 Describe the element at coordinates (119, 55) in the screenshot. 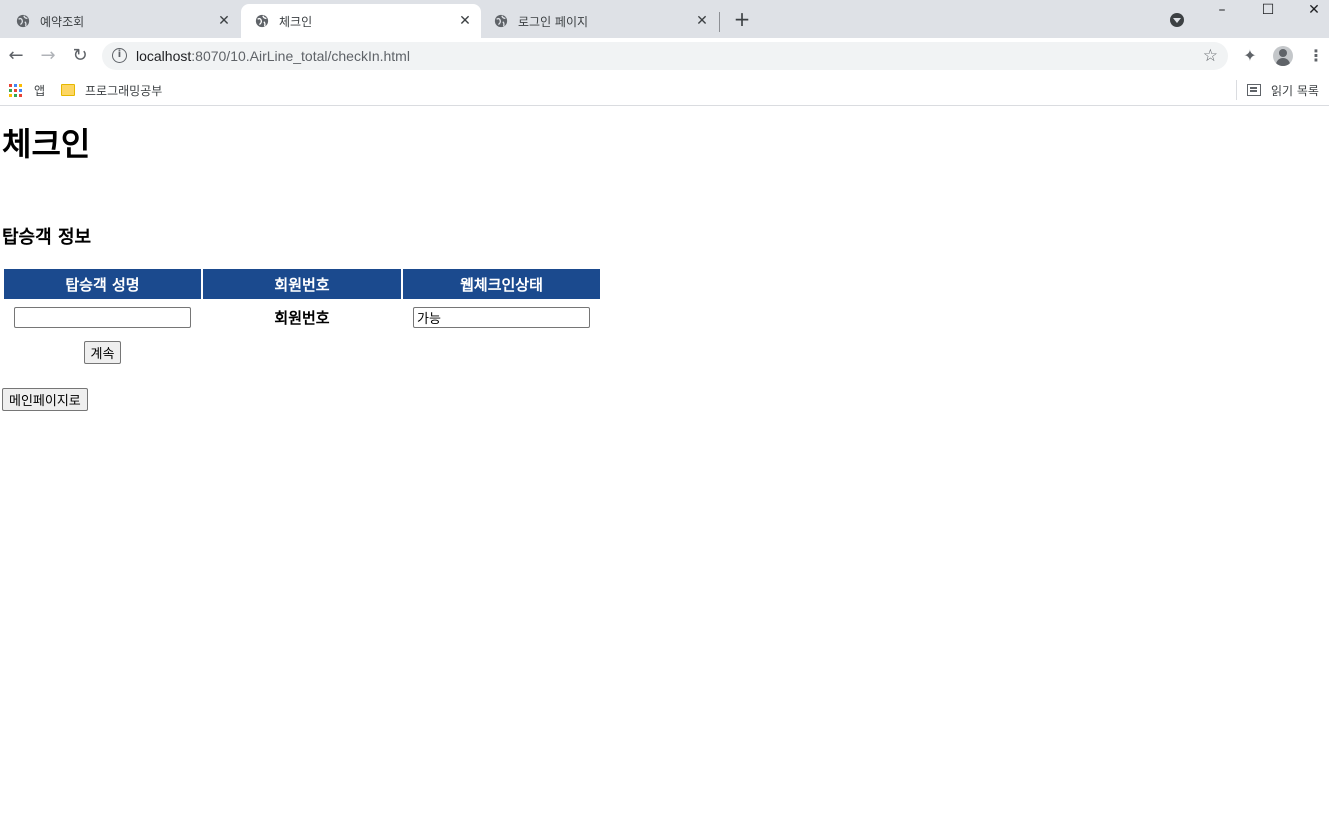

I see `info-icon: i` at that location.